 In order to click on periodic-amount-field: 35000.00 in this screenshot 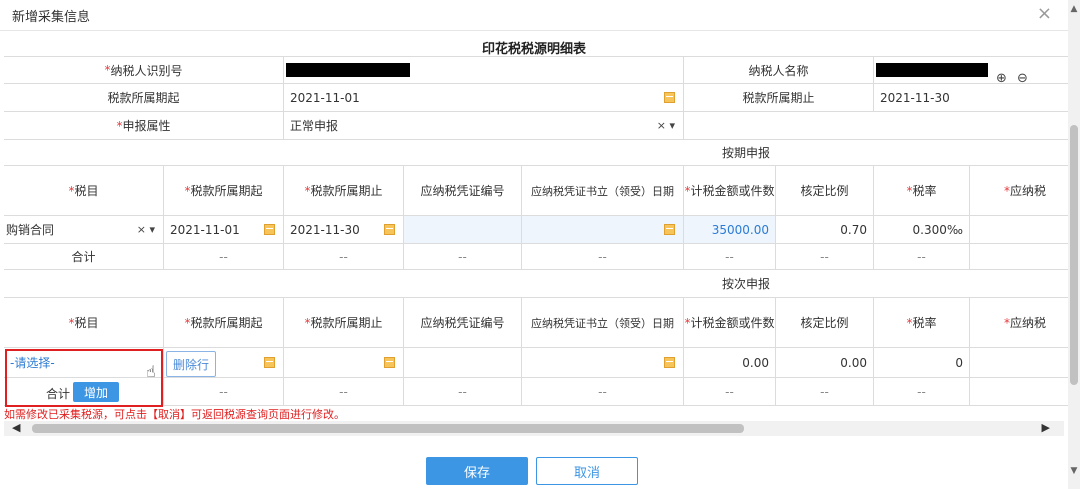, I will do `click(730, 230)`.